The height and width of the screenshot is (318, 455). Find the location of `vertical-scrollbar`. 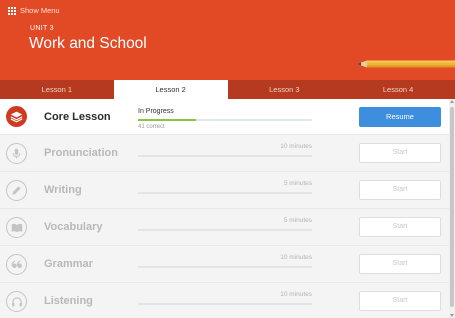

vertical-scrollbar is located at coordinates (452, 208).